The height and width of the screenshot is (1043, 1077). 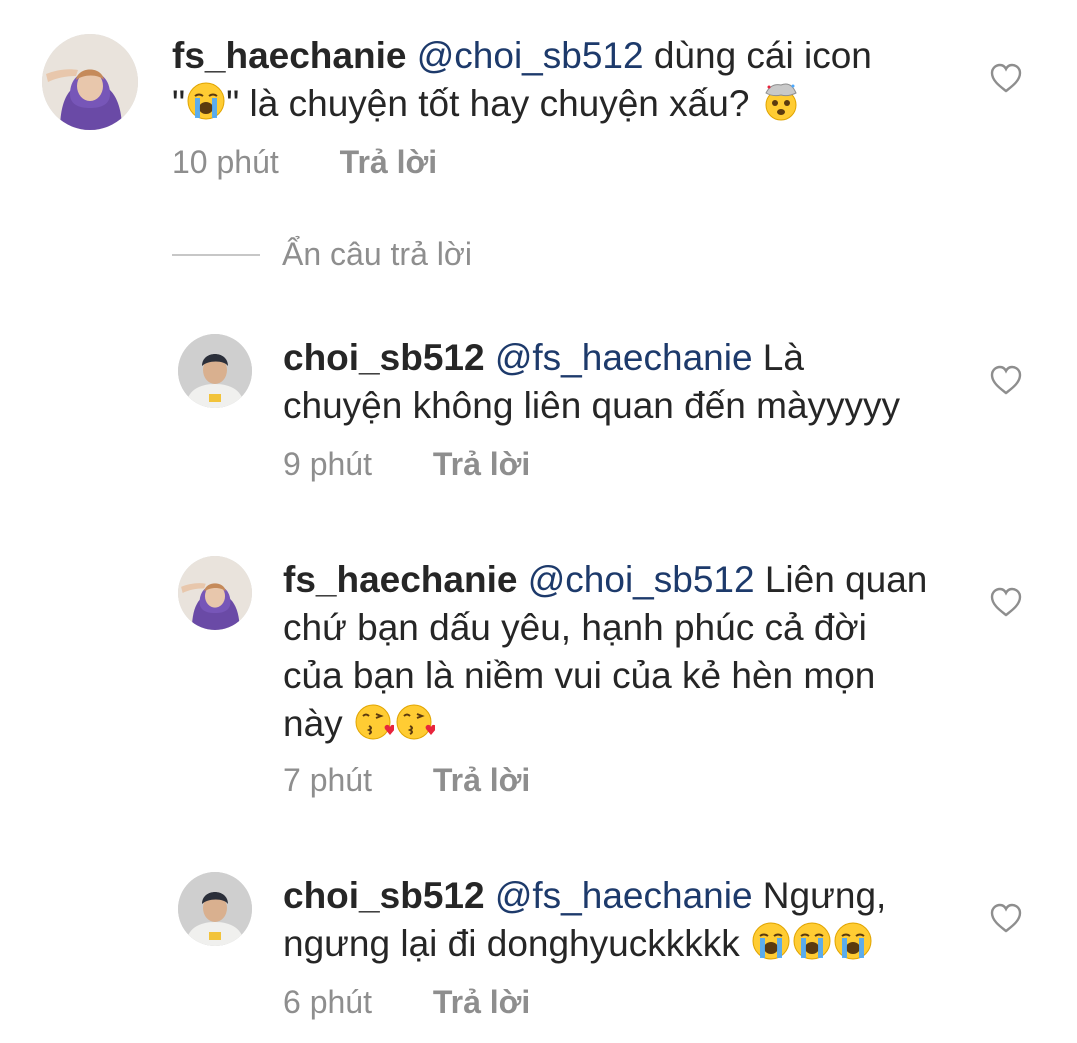 What do you see at coordinates (179, 103) in the screenshot?
I see `comment-body-quote-open: "` at bounding box center [179, 103].